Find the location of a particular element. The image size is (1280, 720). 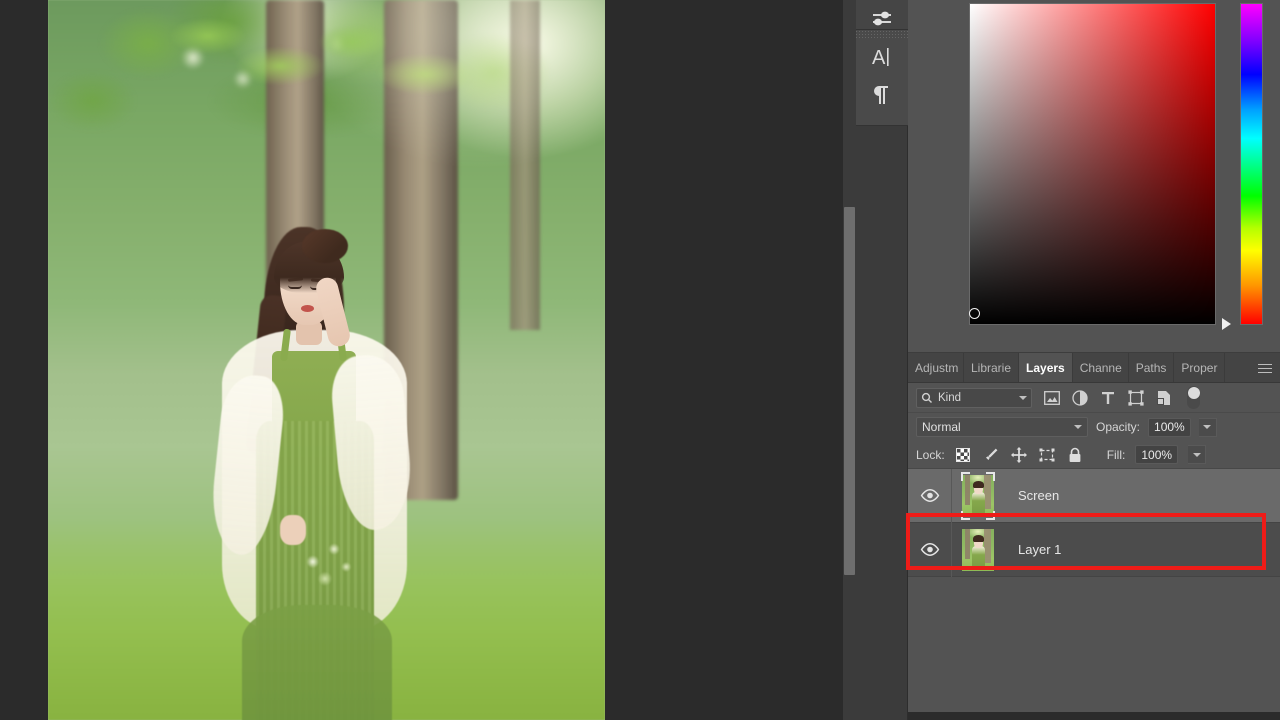

lock-row: Lock: Fill: 100% is located at coordinates (1094, 455).